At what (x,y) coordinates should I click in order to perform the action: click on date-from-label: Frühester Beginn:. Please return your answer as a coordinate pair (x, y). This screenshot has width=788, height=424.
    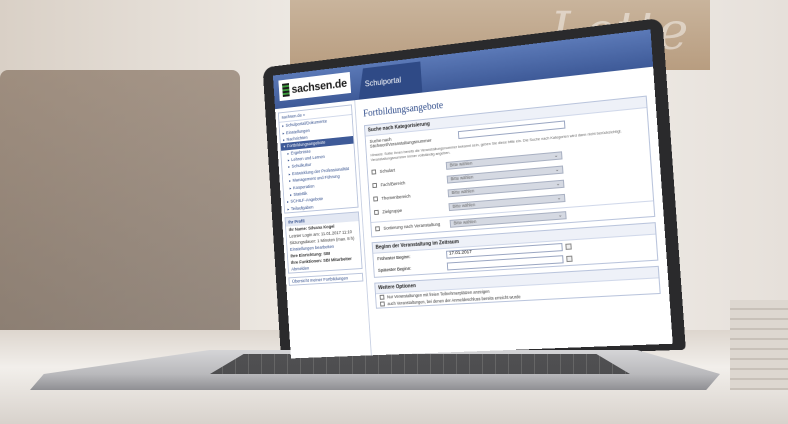
    Looking at the image, I should click on (394, 258).